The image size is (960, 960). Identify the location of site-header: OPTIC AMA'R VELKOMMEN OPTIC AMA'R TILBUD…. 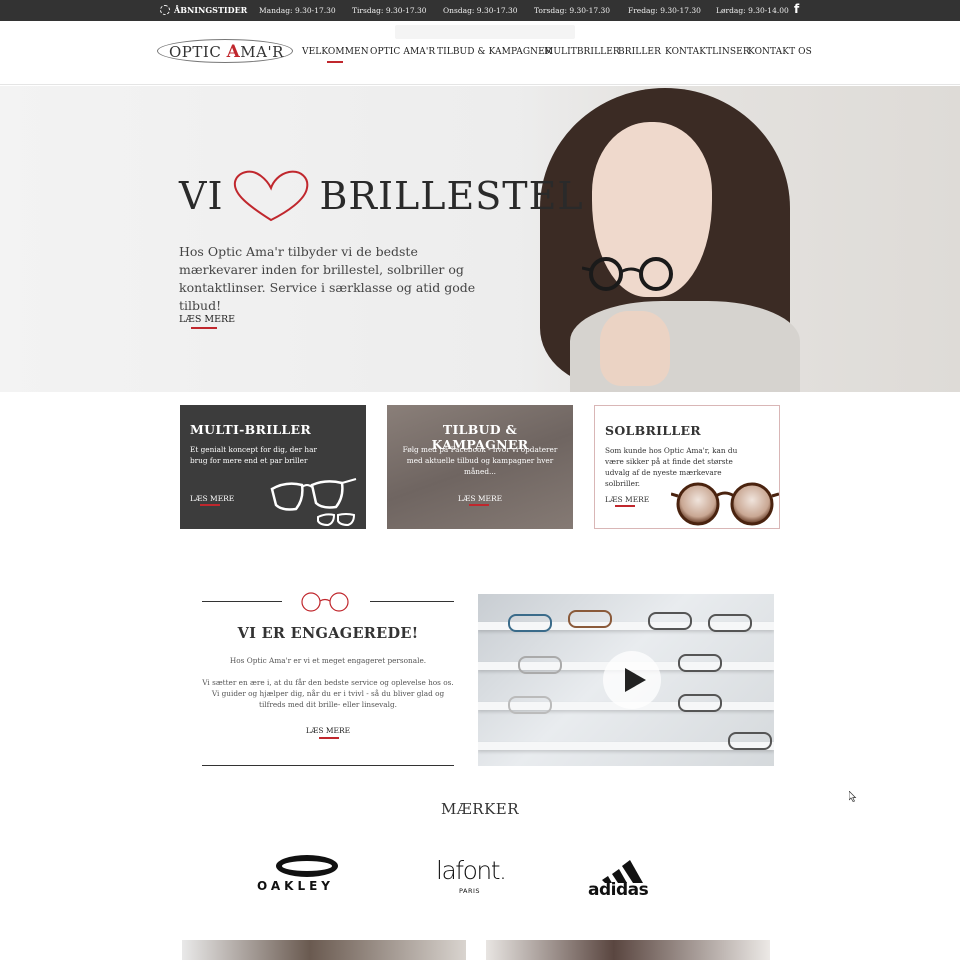
(480, 53).